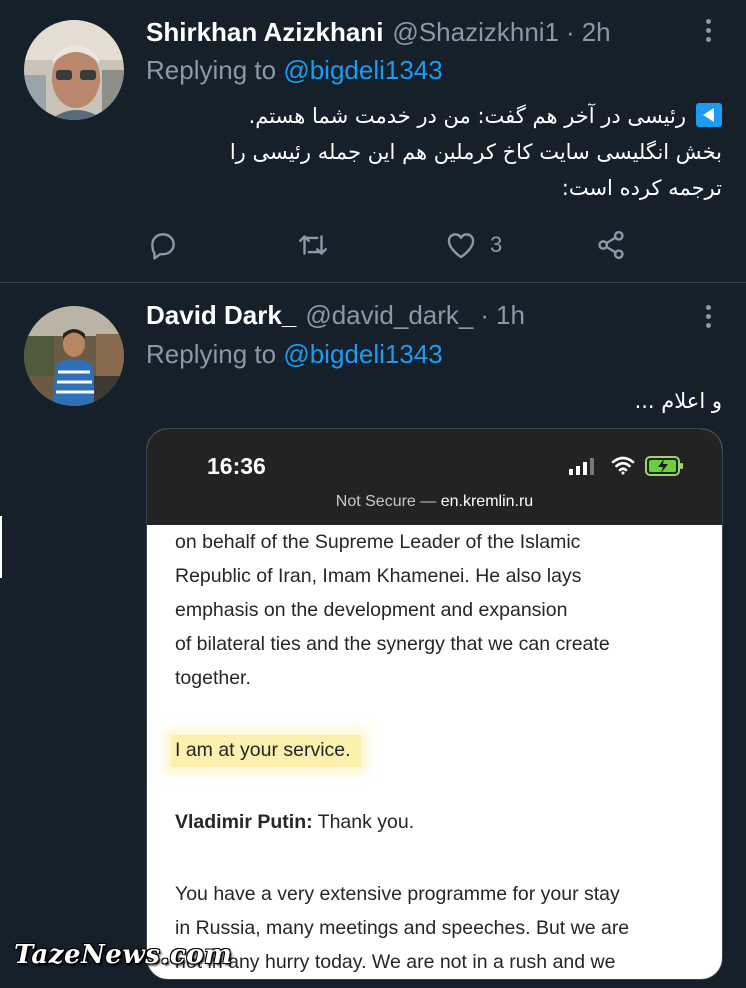  What do you see at coordinates (581, 466) in the screenshot?
I see `signal-icon` at bounding box center [581, 466].